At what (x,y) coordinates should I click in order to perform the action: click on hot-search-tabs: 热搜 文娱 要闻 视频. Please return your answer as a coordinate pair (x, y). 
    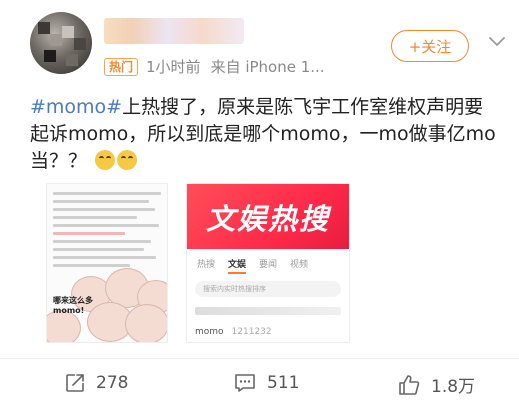
    Looking at the image, I should click on (273, 265).